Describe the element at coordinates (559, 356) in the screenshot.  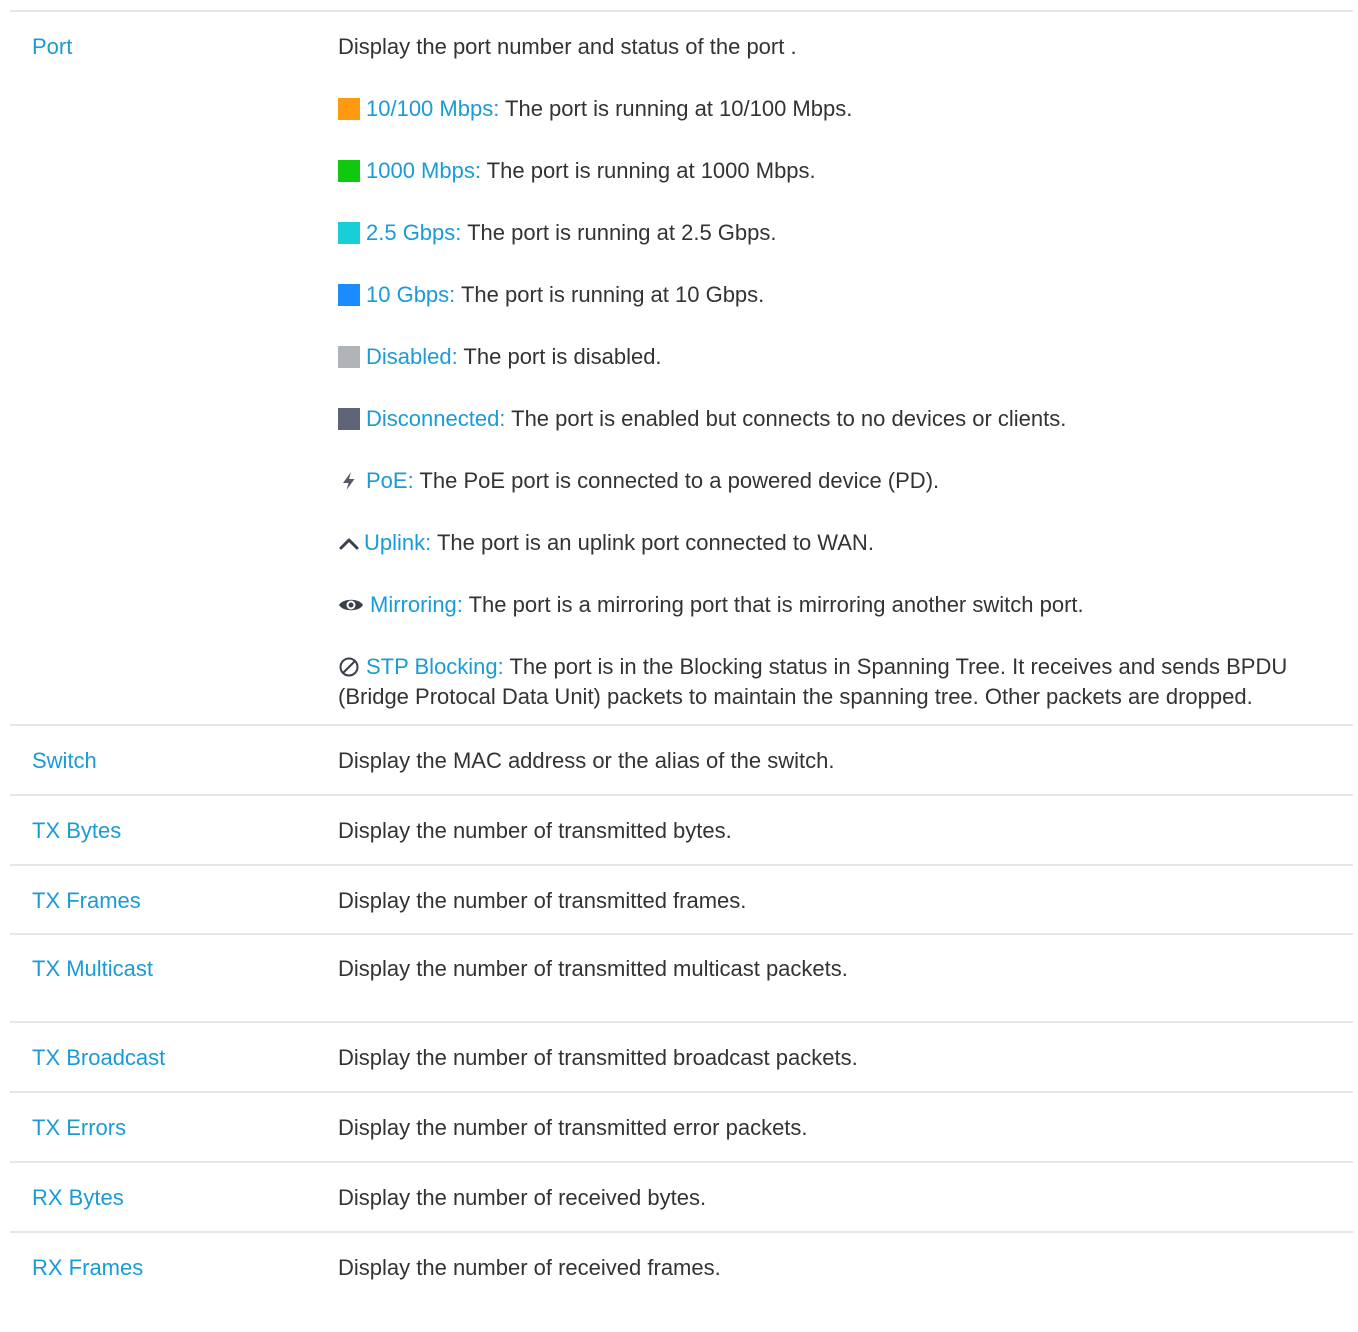
I see `legend-text: The port is disabled.` at that location.